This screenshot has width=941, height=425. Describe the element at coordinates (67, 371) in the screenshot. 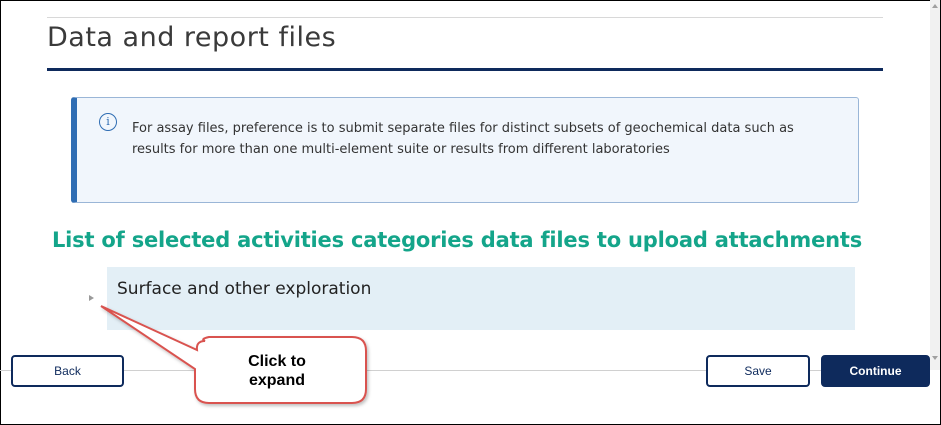

I see `back-button: Back` at that location.